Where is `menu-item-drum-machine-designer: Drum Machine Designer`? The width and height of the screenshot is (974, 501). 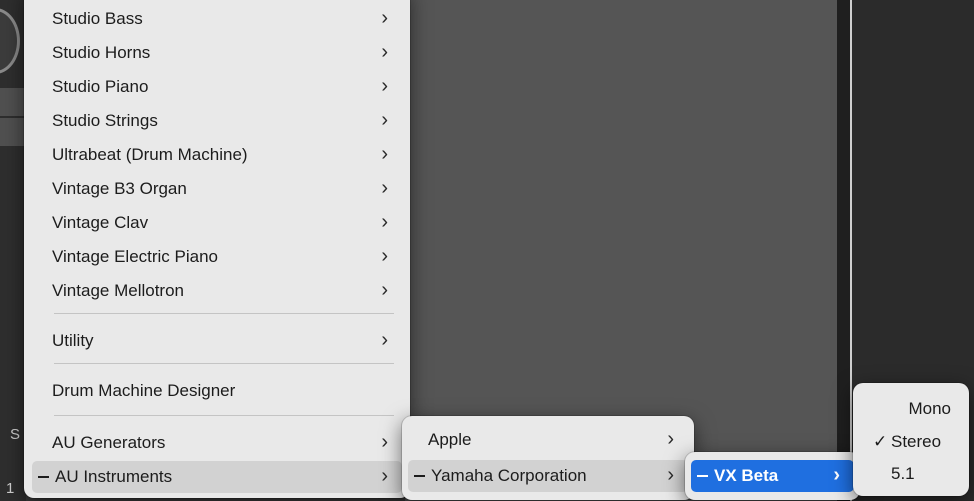
menu-item-drum-machine-designer: Drum Machine Designer is located at coordinates (217, 391).